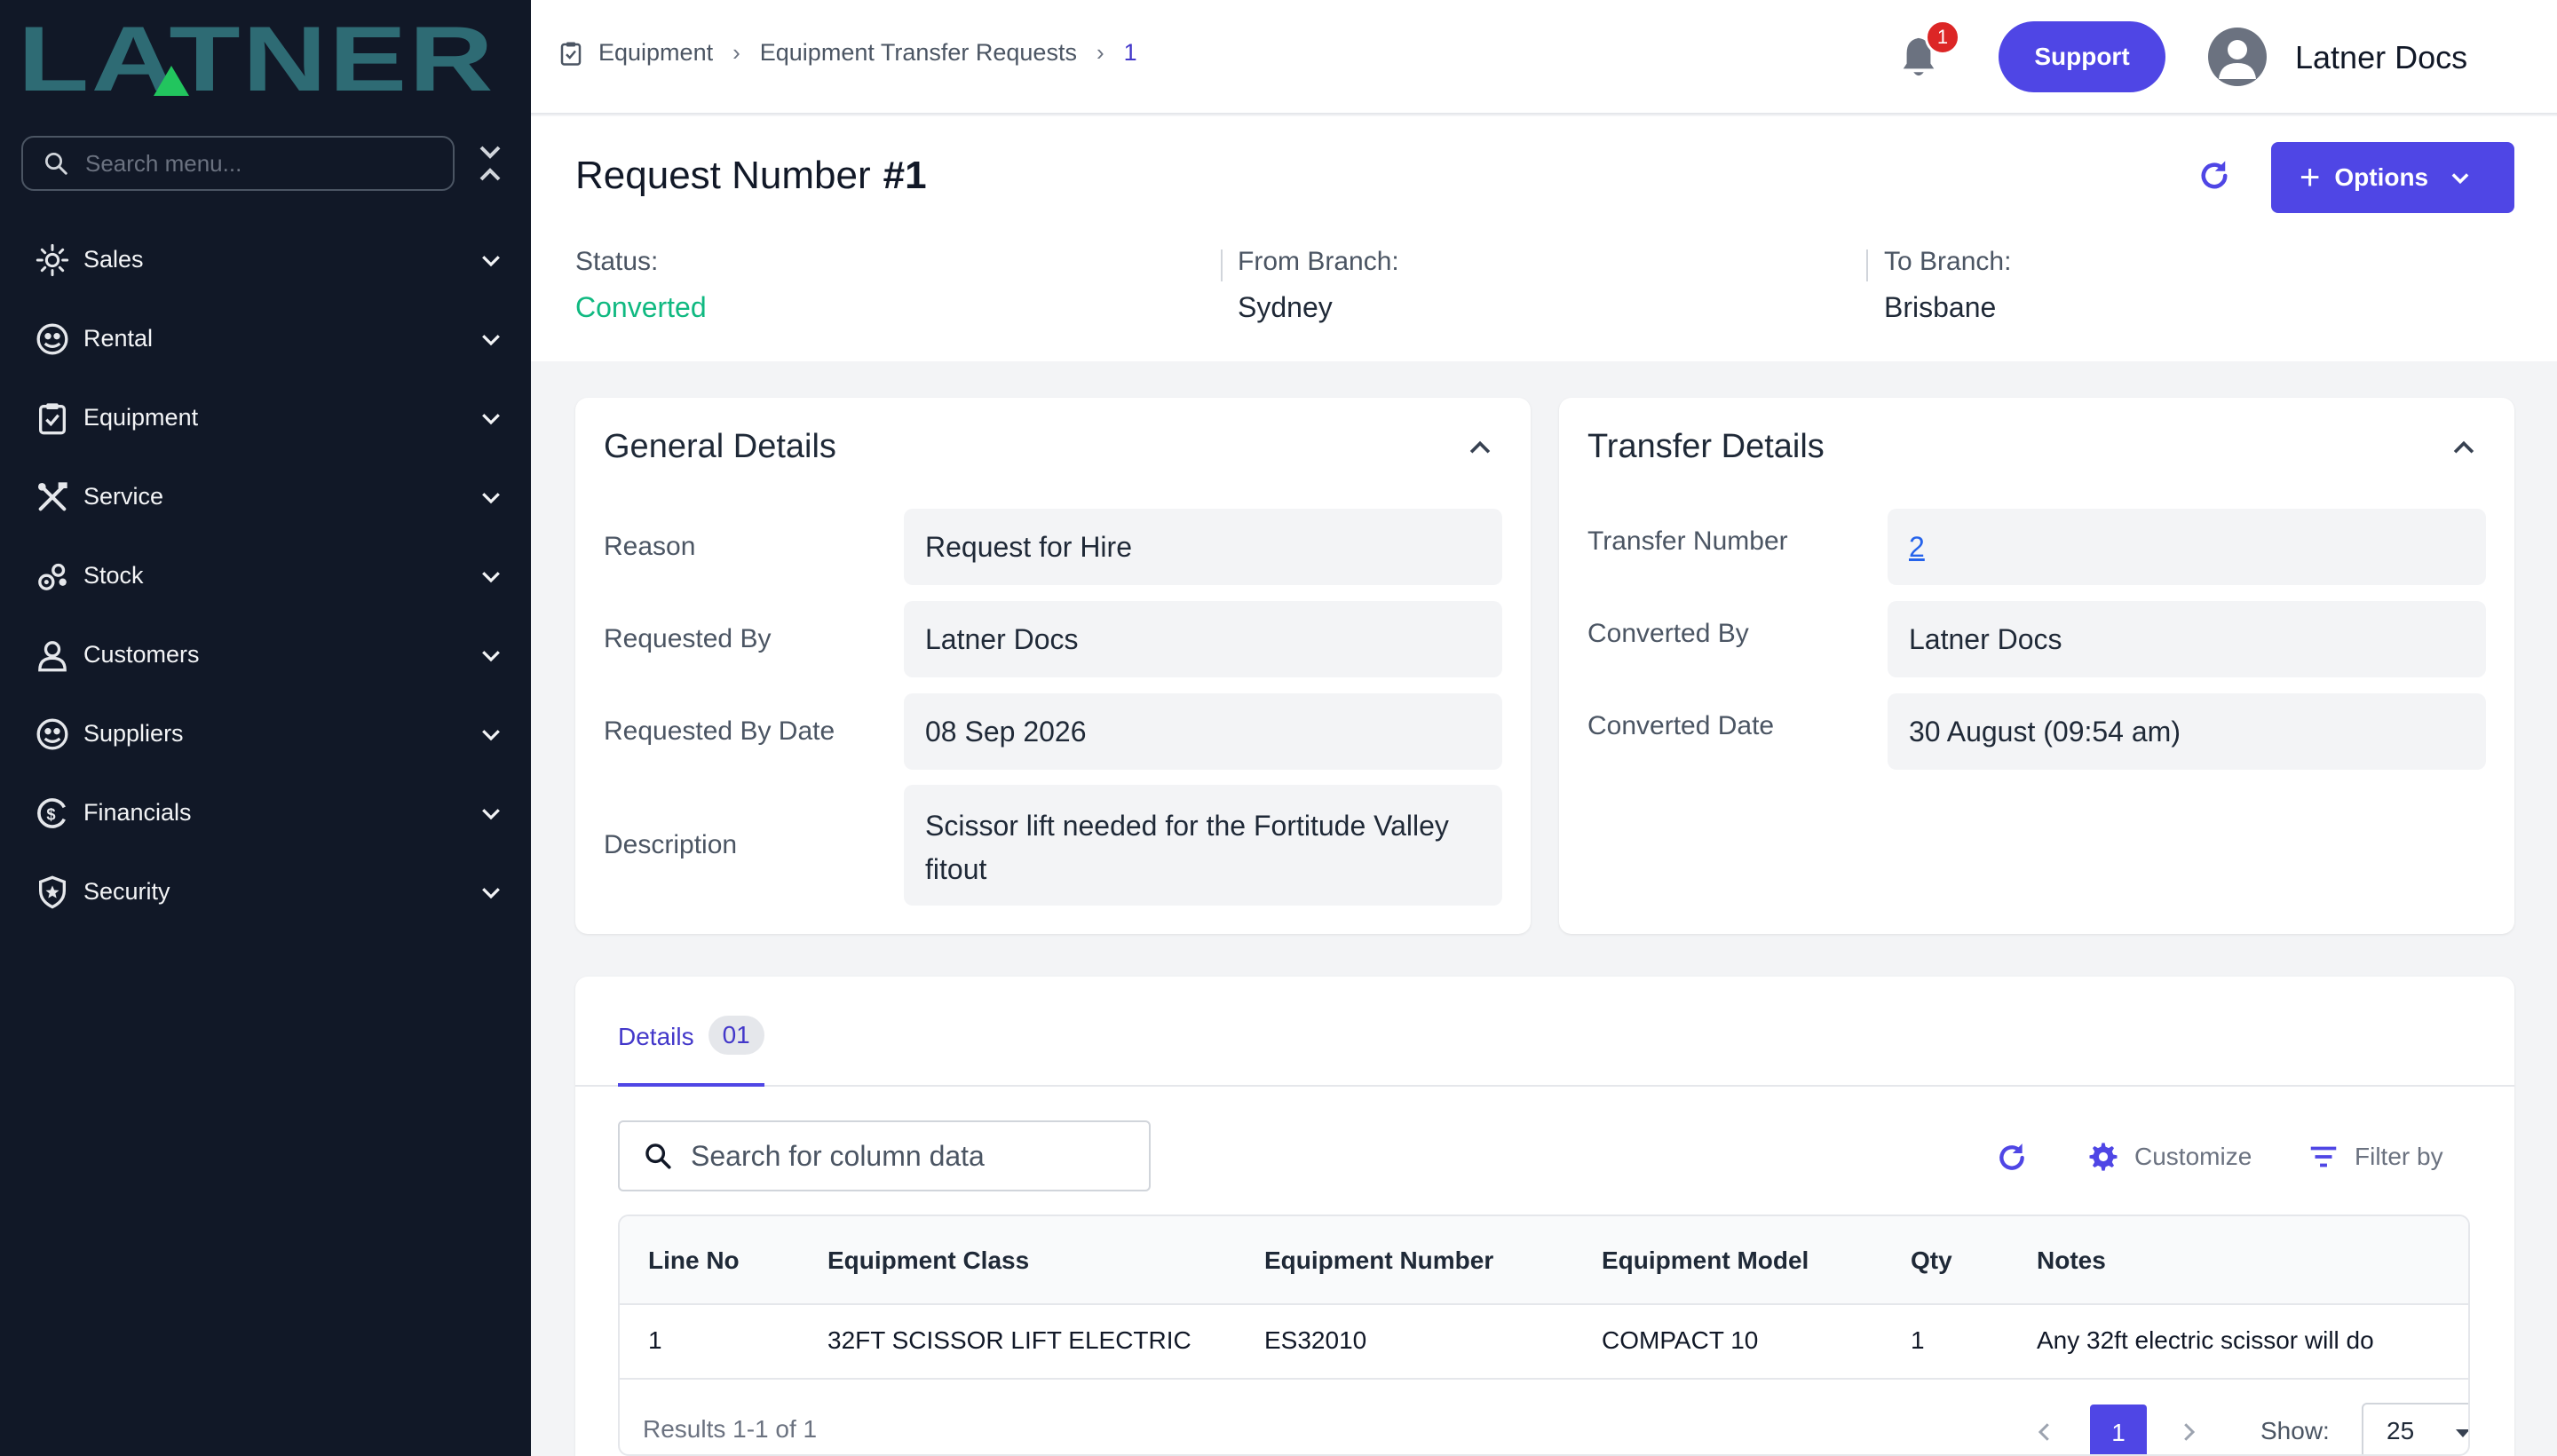 This screenshot has width=2557, height=1456. Describe the element at coordinates (617, 261) in the screenshot. I see `status-label: Status:` at that location.